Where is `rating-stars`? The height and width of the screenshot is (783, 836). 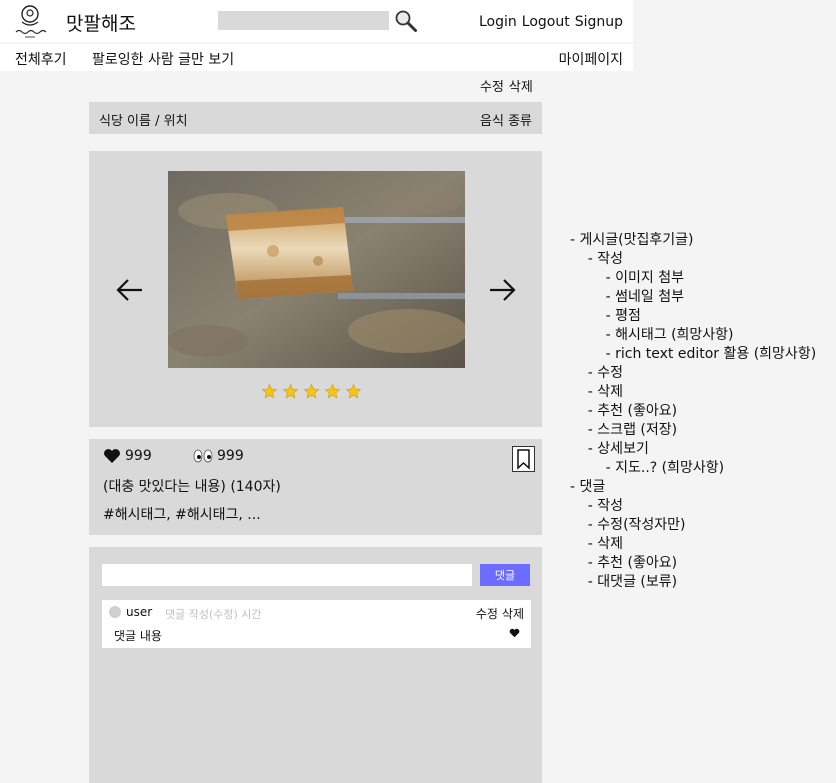 rating-stars is located at coordinates (311, 391).